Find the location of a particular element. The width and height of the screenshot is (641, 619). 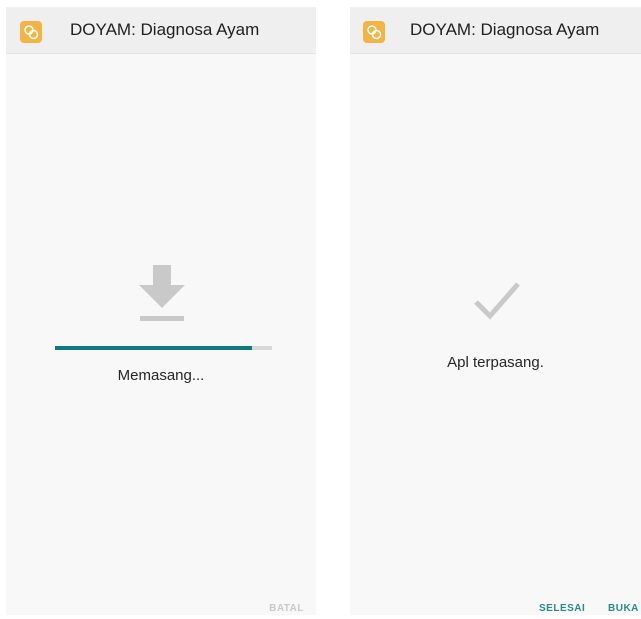

installed-status-text: Apl terpasang. is located at coordinates (495, 362).